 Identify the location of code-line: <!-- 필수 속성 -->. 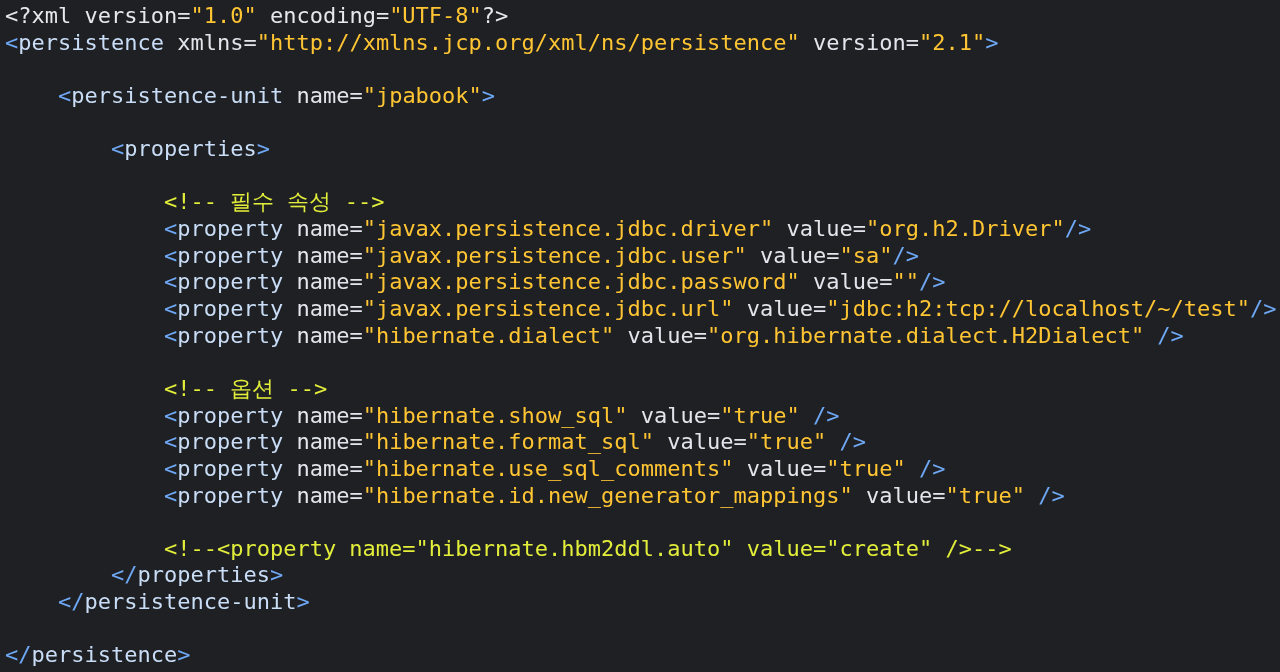
(273, 203).